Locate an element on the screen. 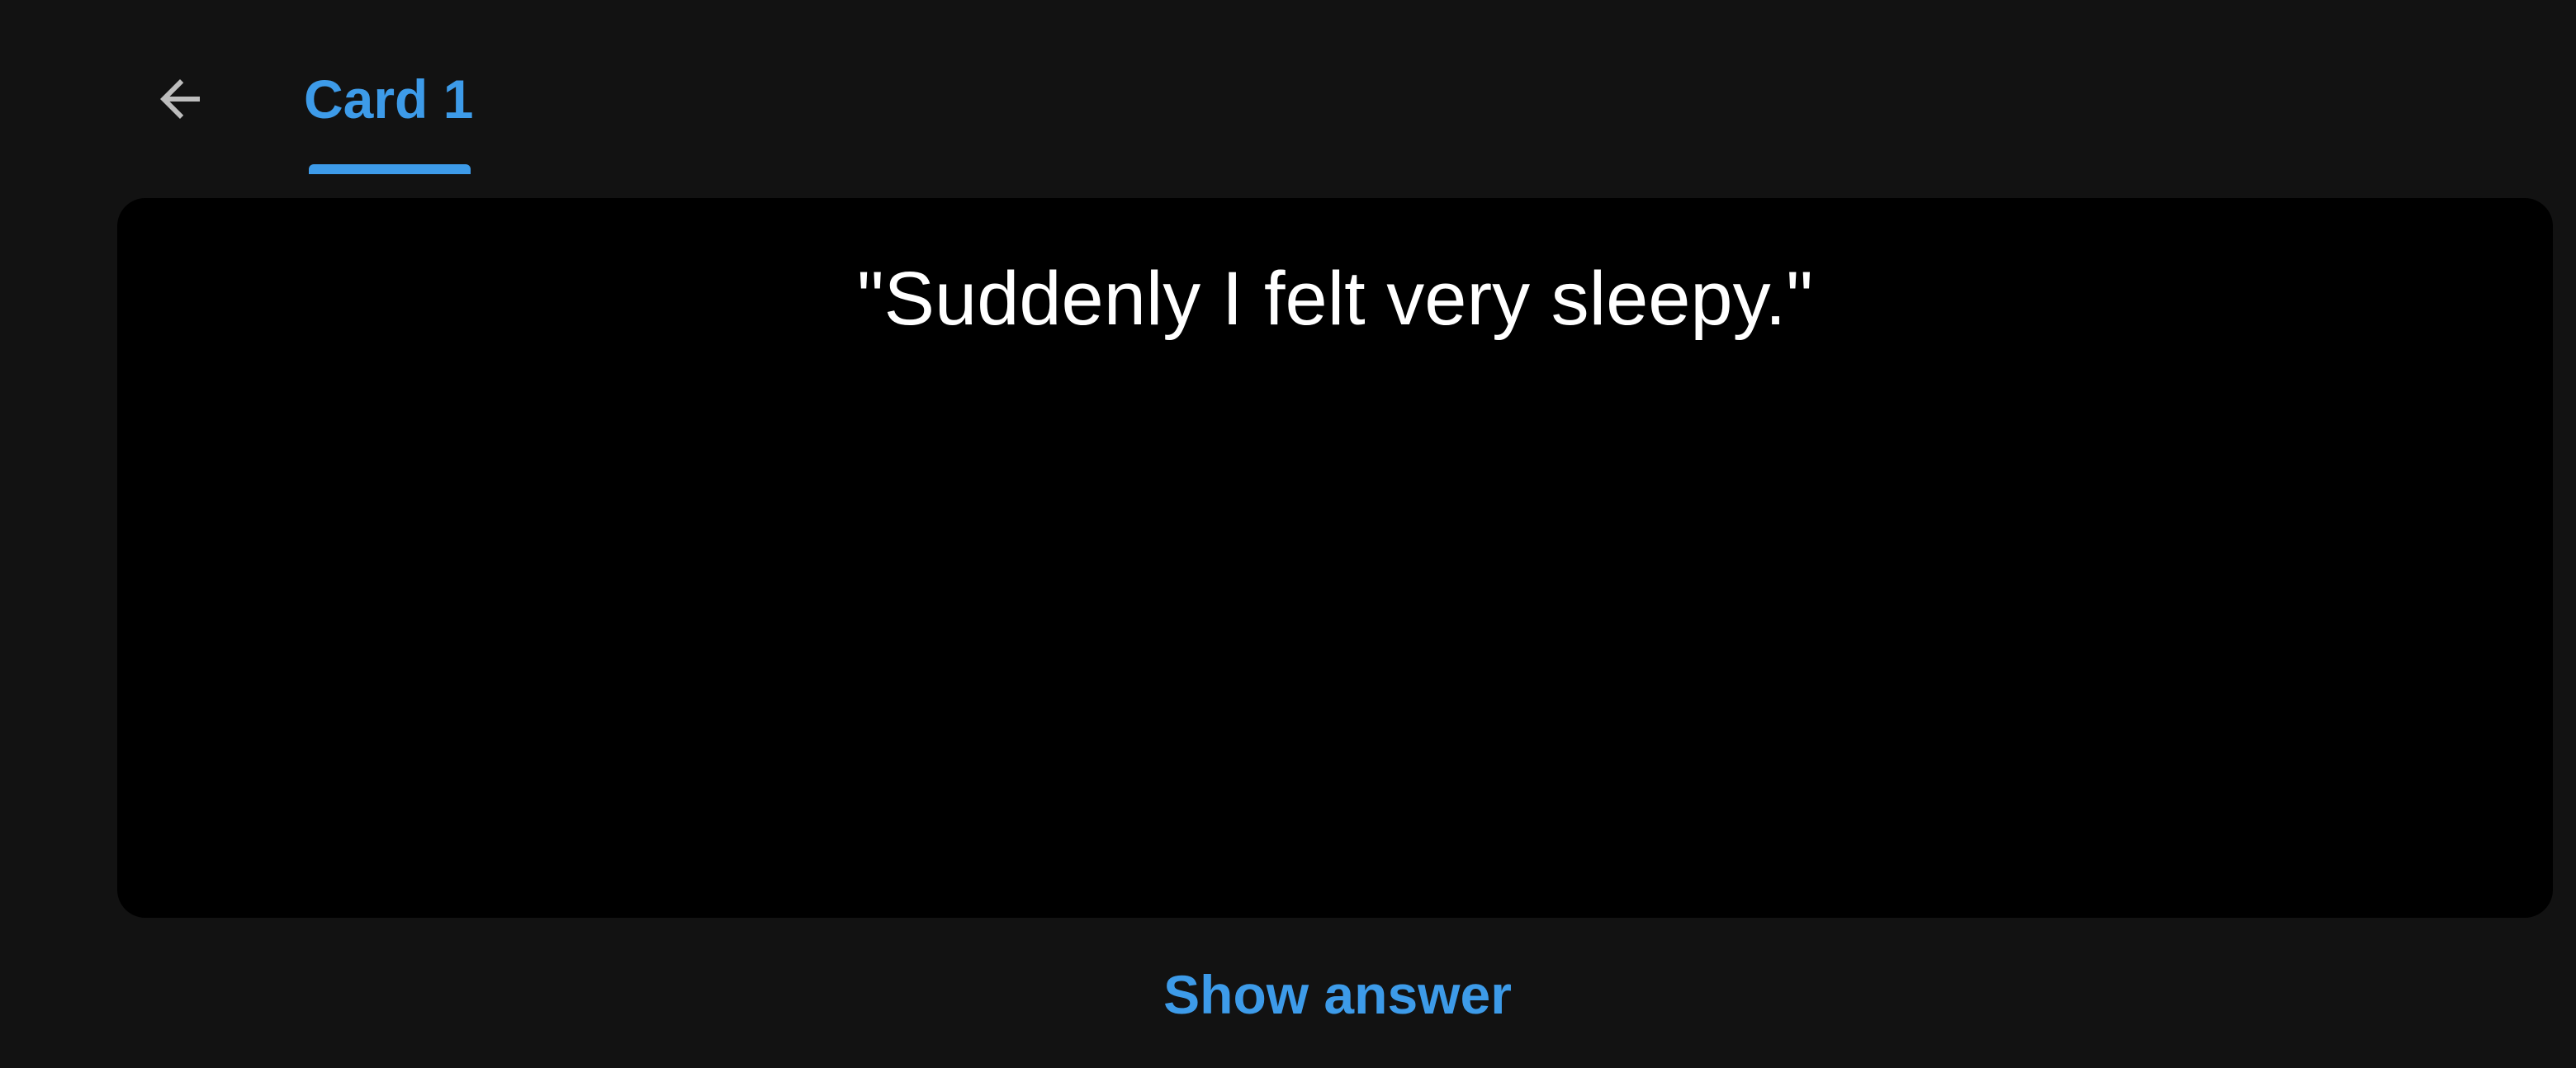 The height and width of the screenshot is (1068, 2576). back-button is located at coordinates (180, 99).